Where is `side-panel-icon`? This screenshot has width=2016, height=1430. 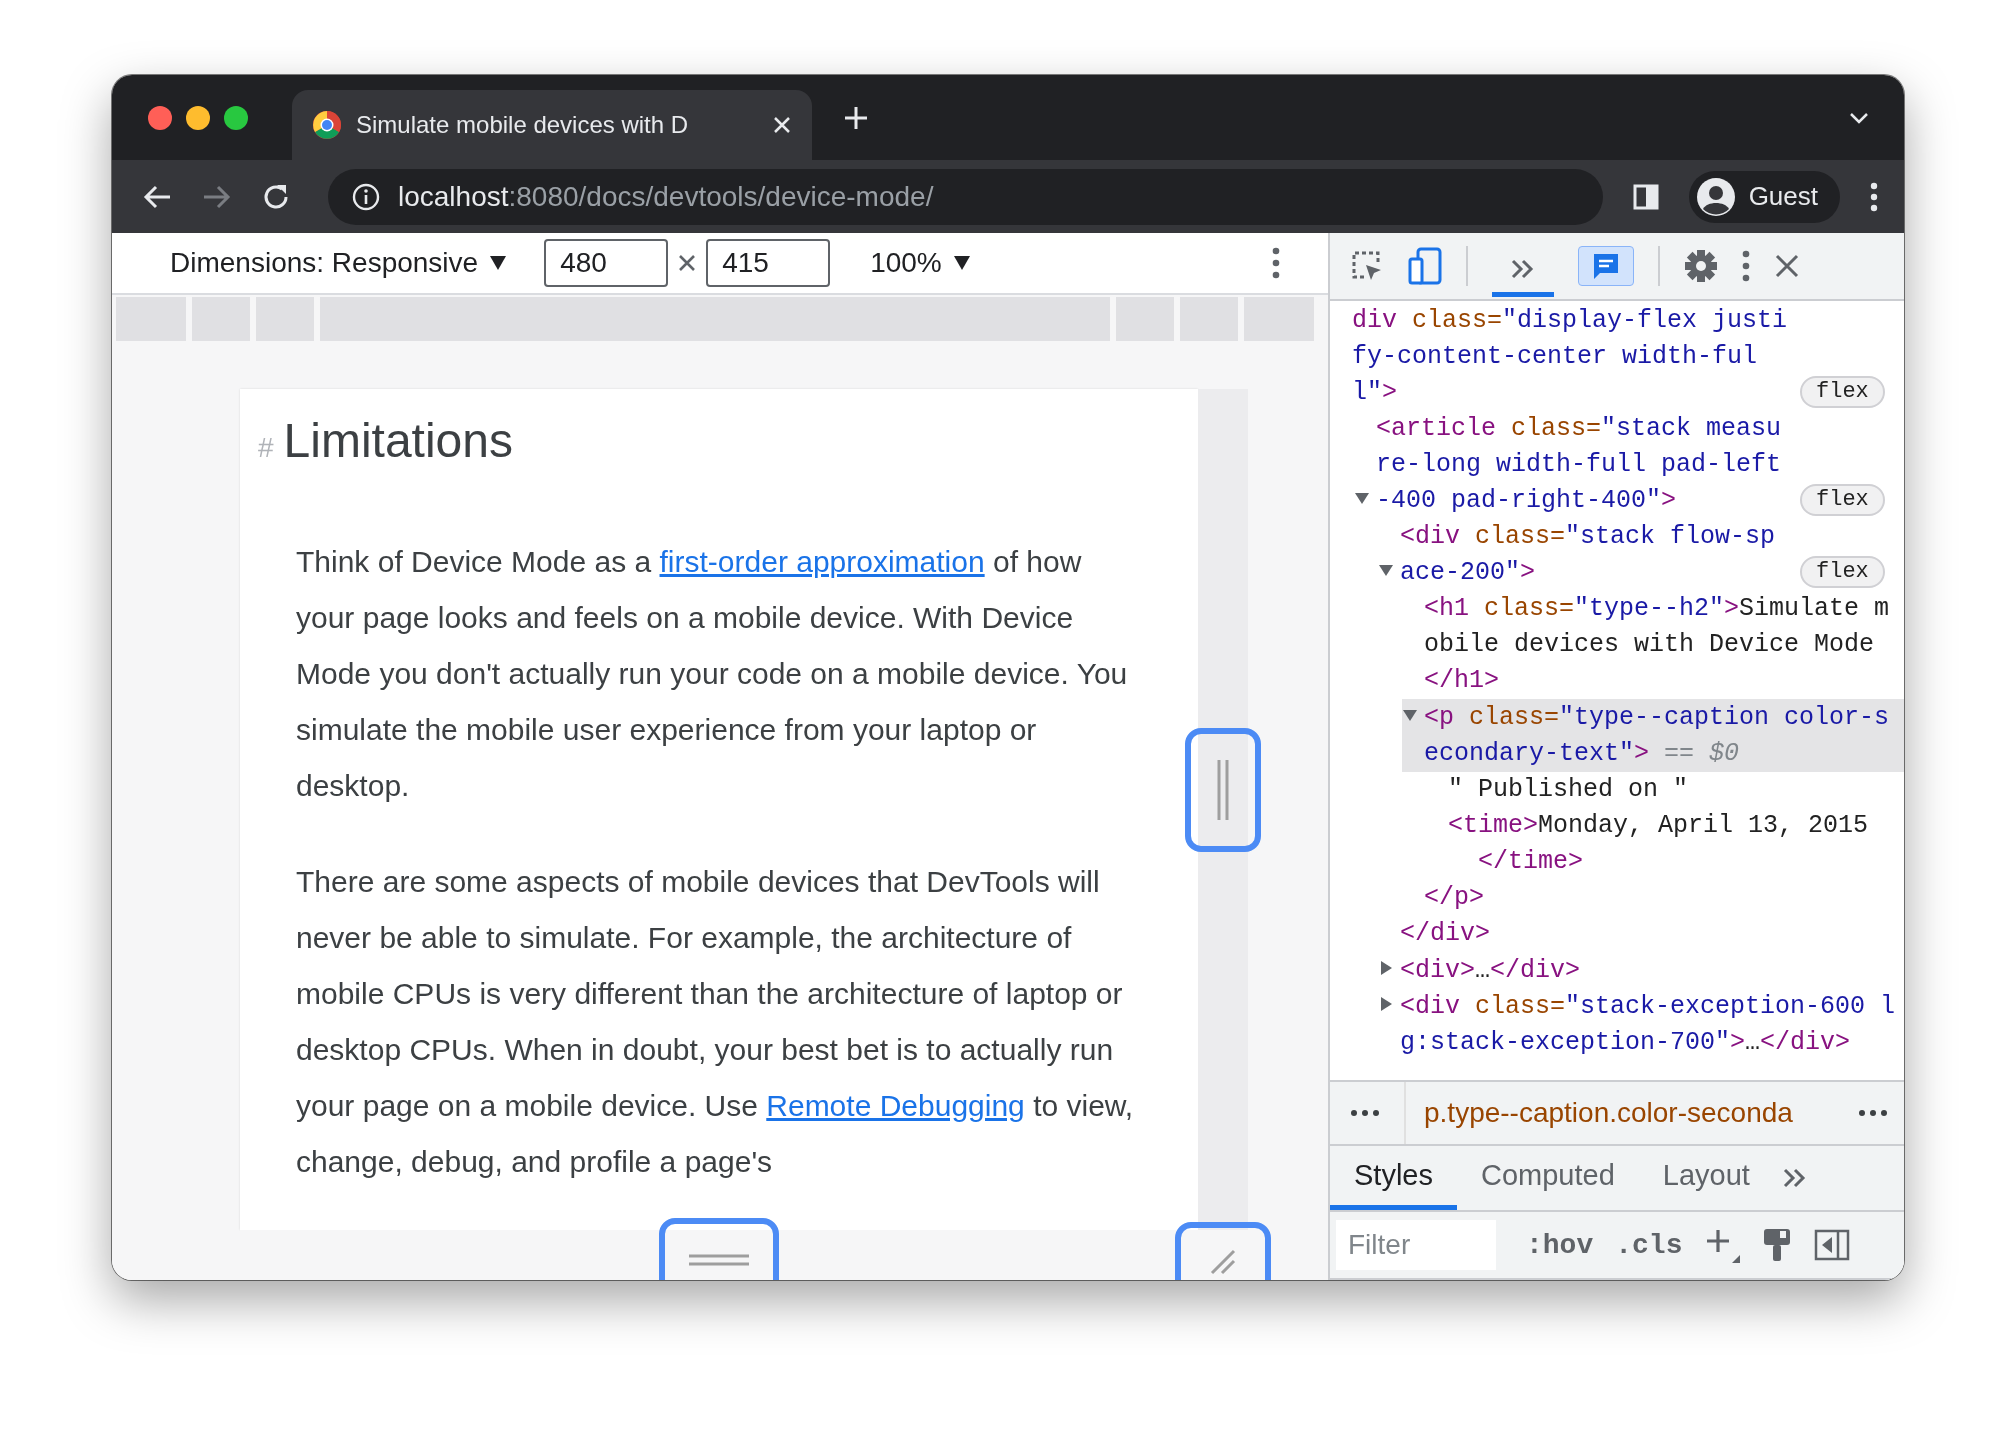
side-panel-icon is located at coordinates (1645, 196).